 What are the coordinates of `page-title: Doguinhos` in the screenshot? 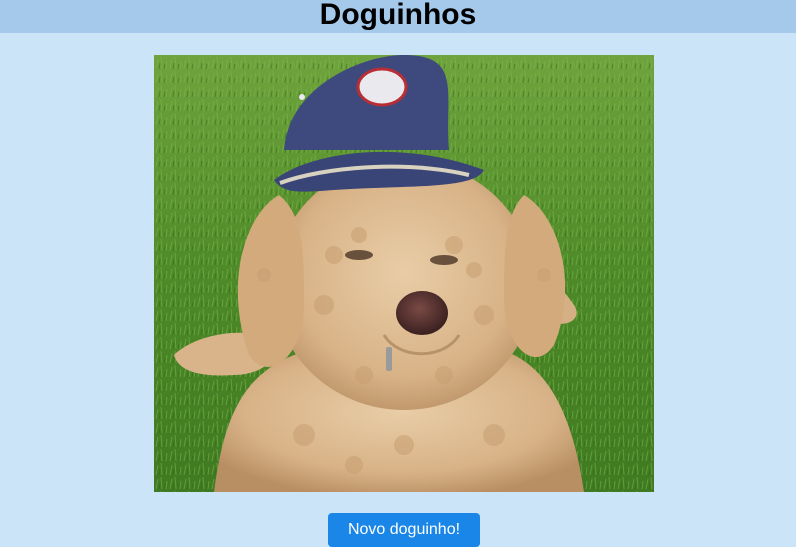 It's located at (398, 15).